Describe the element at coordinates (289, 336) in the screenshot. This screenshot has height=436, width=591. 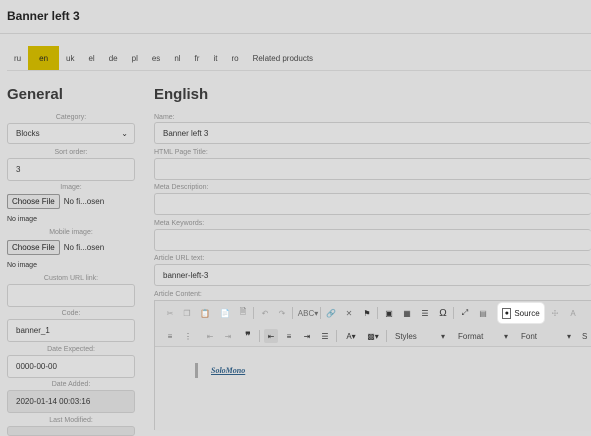
I see `align-center-icon: ≡` at that location.